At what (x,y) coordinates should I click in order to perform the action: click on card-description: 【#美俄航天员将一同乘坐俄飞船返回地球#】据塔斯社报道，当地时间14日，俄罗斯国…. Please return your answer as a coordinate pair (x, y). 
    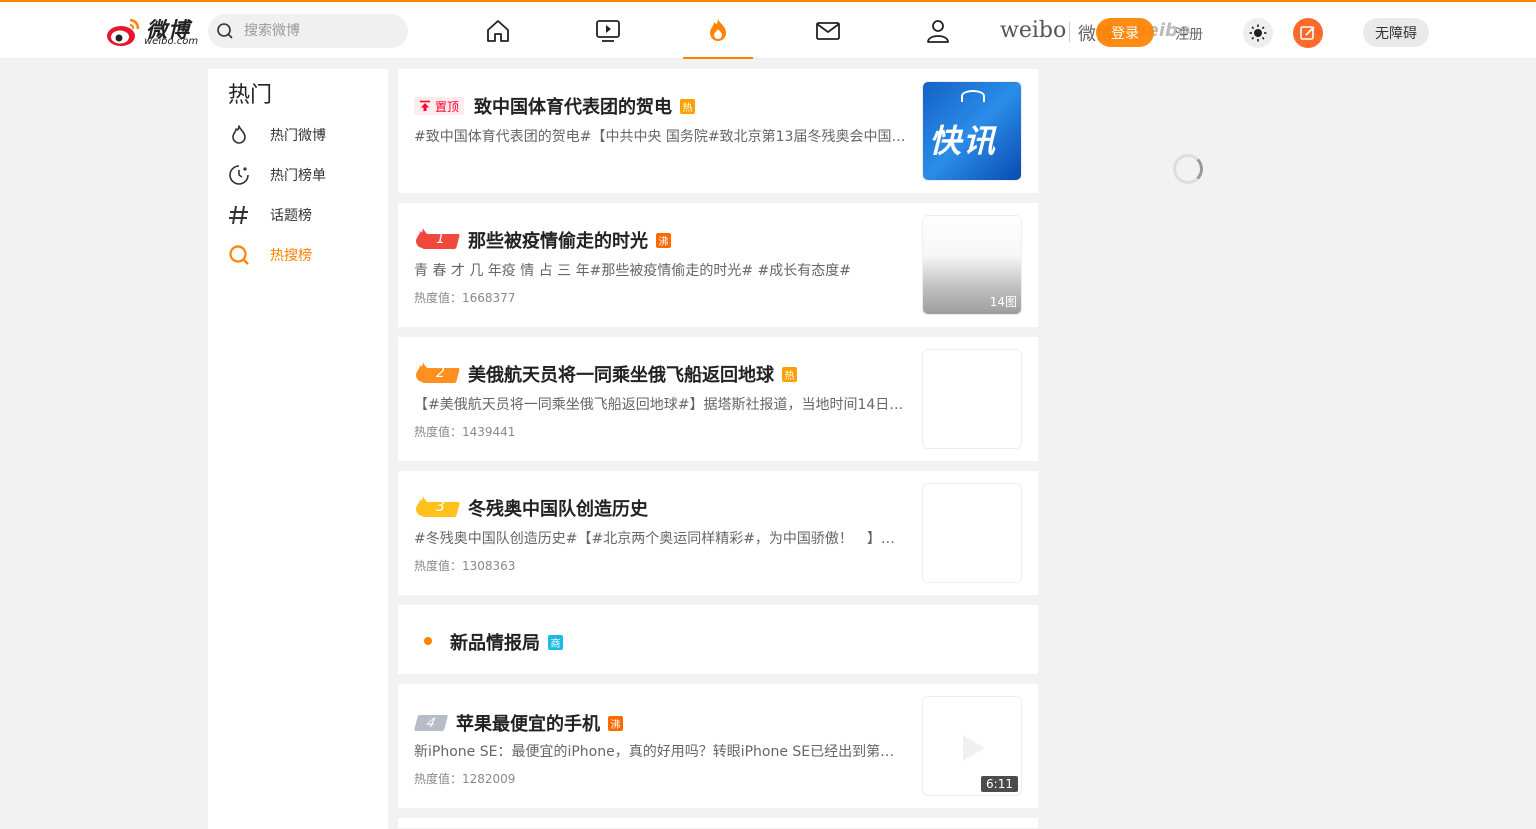
    Looking at the image, I should click on (661, 404).